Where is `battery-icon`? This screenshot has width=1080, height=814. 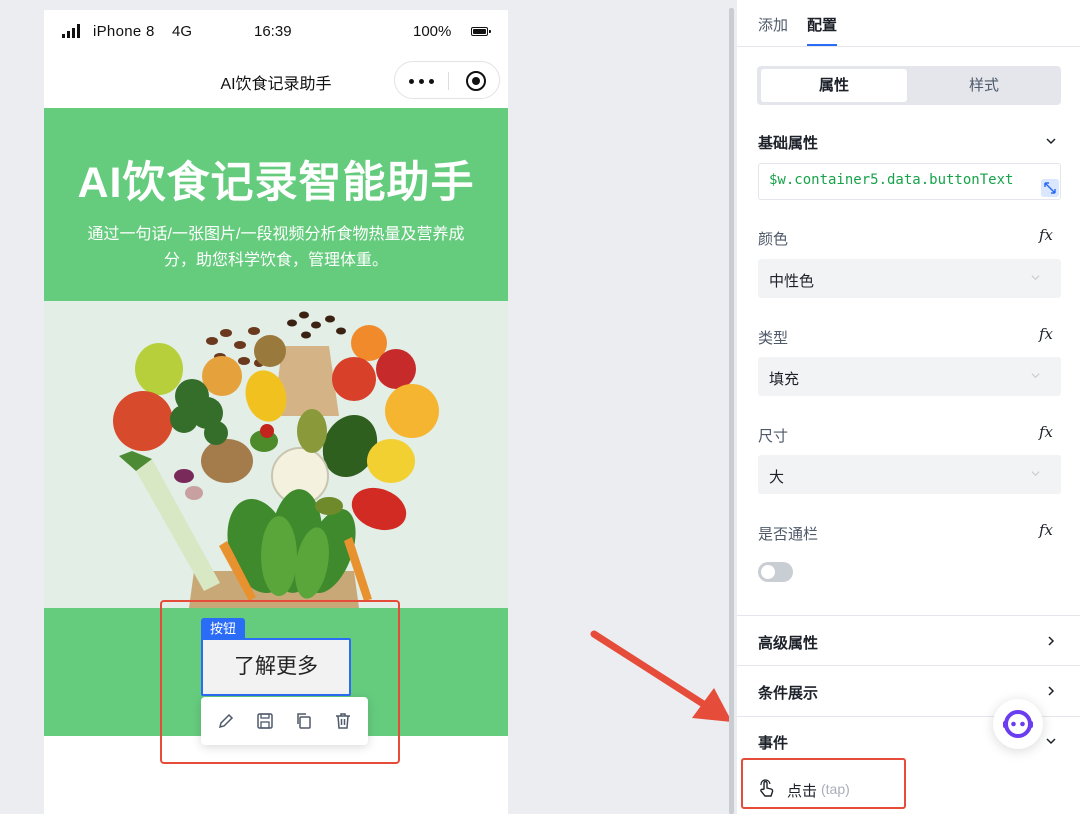 battery-icon is located at coordinates (481, 31).